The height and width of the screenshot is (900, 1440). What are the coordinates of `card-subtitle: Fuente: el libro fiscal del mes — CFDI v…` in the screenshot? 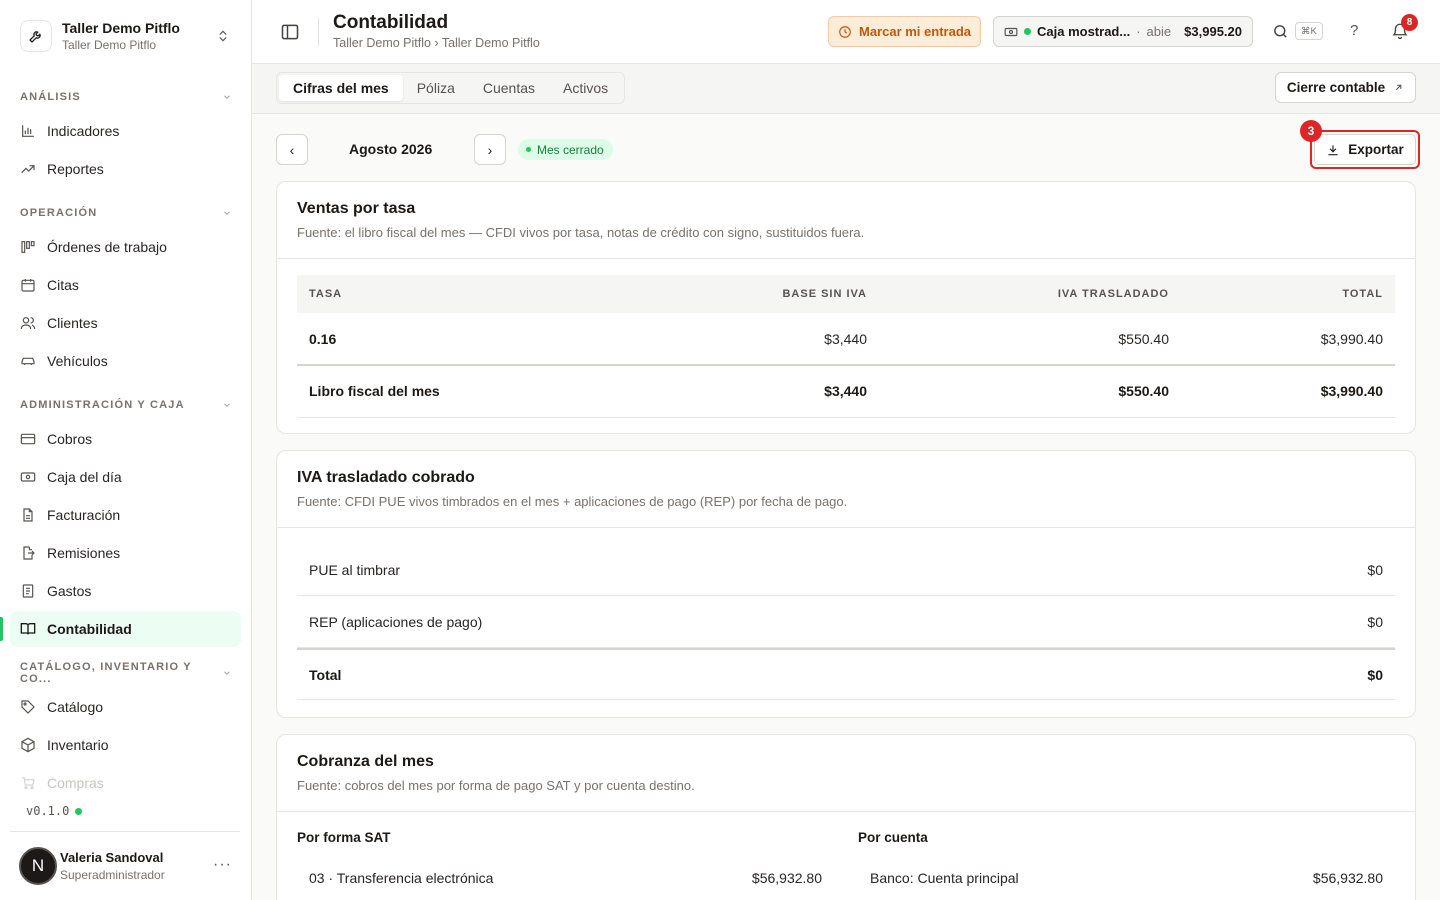 It's located at (581, 232).